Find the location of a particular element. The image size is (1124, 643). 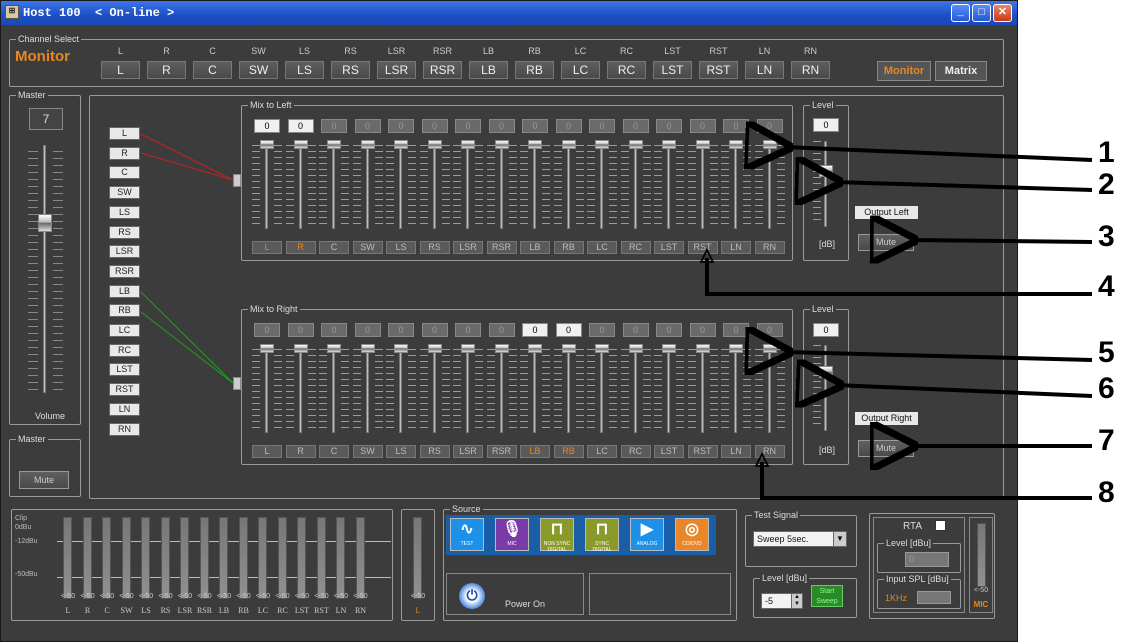

callout-number-6: 6 is located at coordinates (1106, 388).